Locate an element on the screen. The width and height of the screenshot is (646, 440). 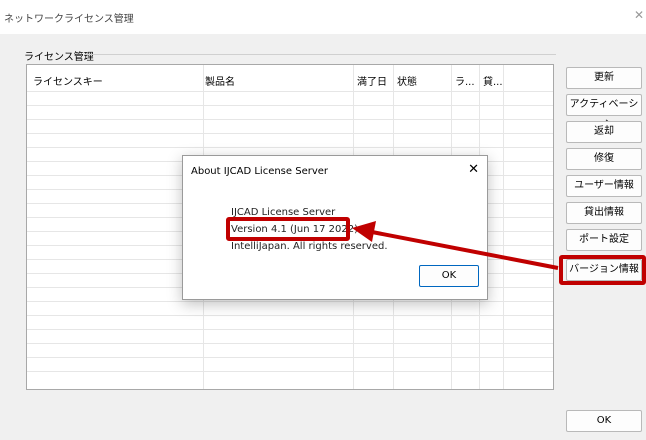
column-header-status: 状態 is located at coordinates (407, 80).